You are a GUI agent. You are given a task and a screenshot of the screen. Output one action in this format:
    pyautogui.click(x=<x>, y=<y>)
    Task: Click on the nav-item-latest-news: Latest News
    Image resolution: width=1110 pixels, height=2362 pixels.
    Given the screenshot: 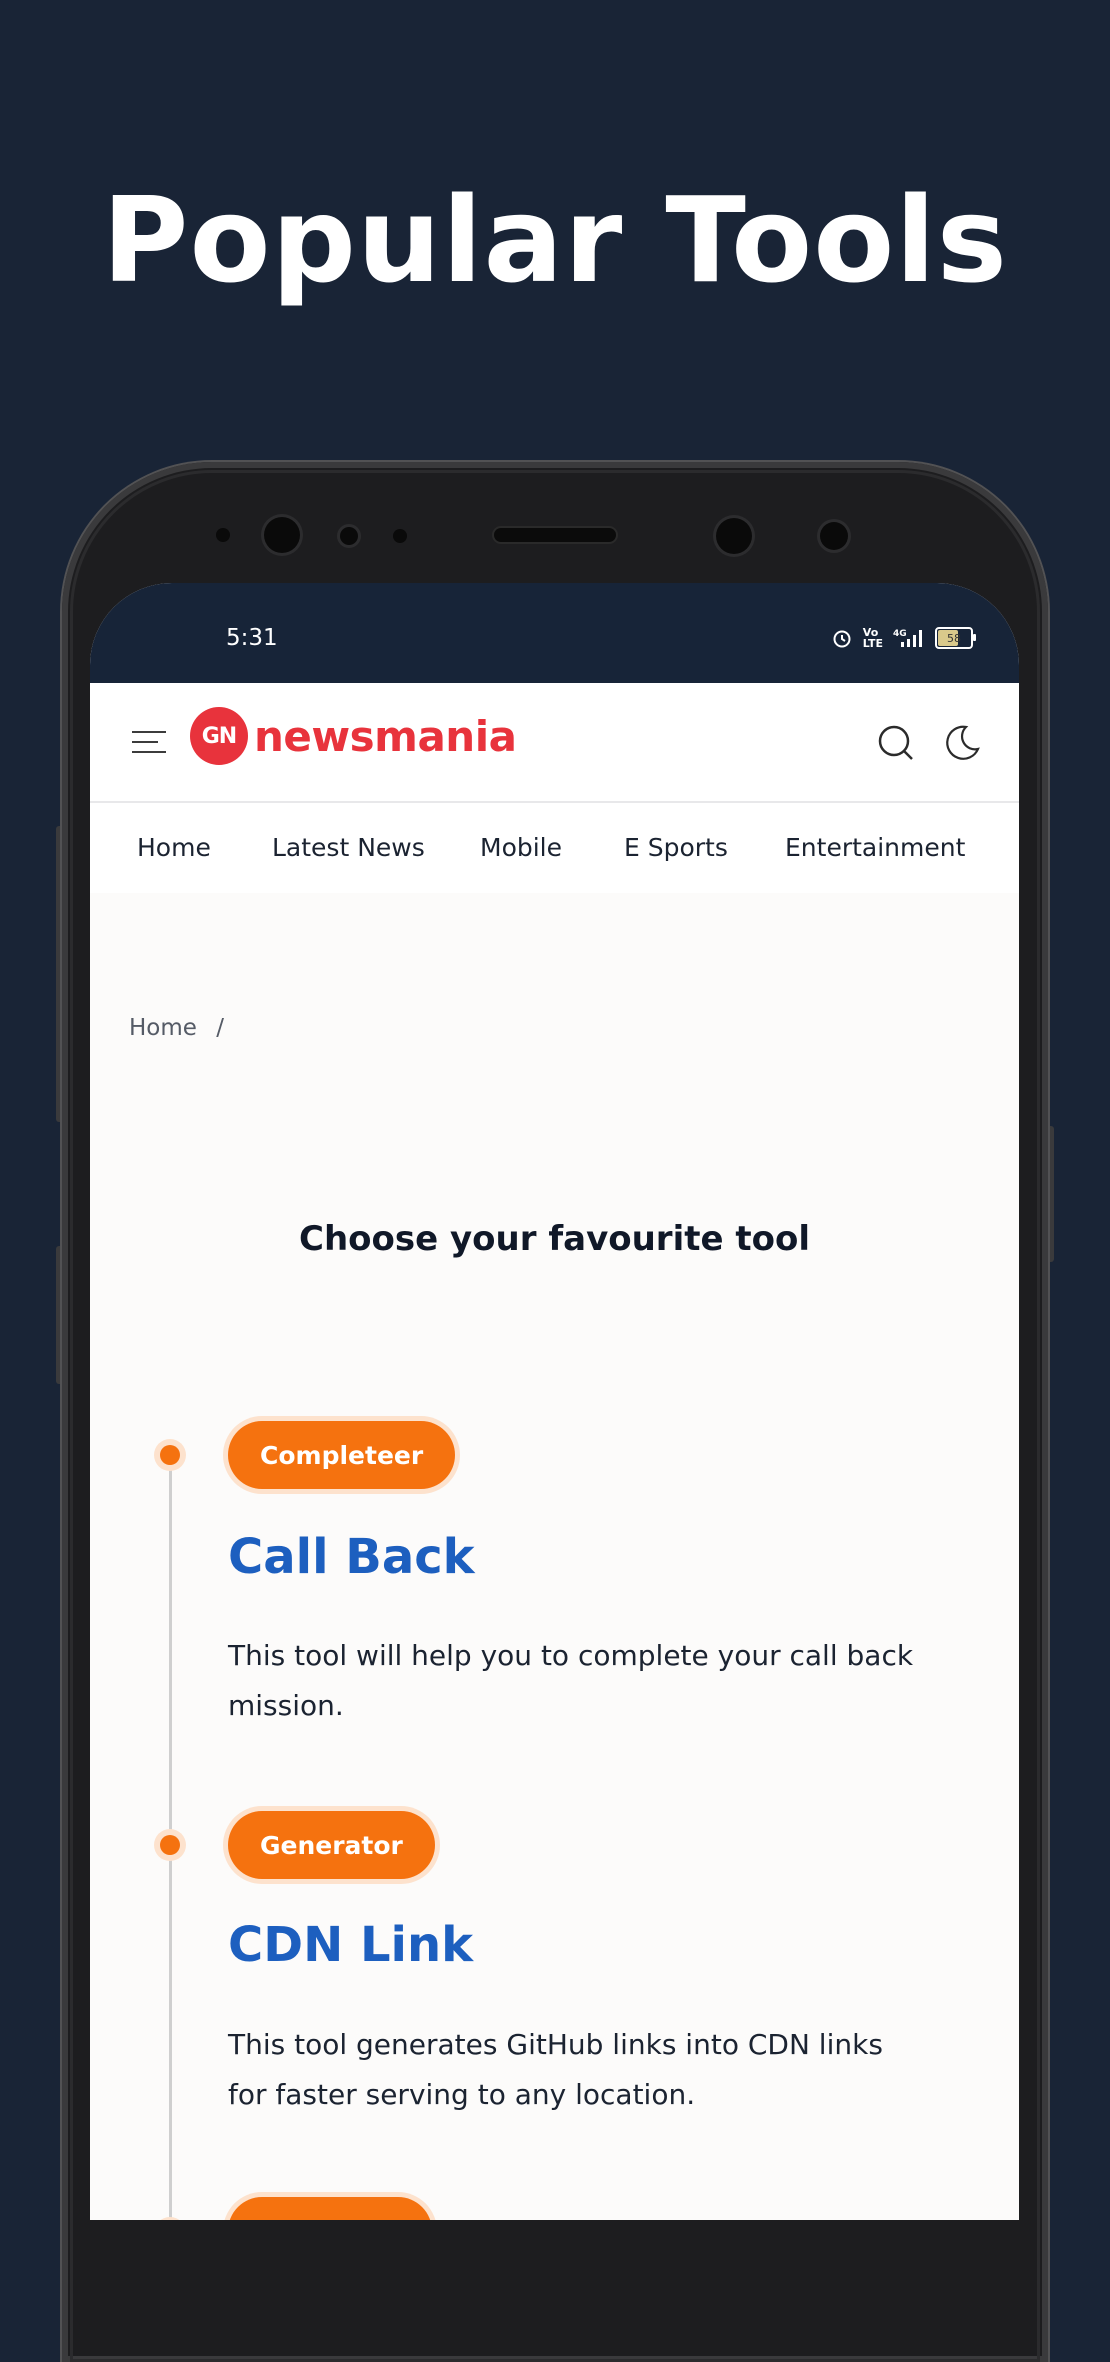 What is the action you would take?
    pyautogui.click(x=348, y=847)
    